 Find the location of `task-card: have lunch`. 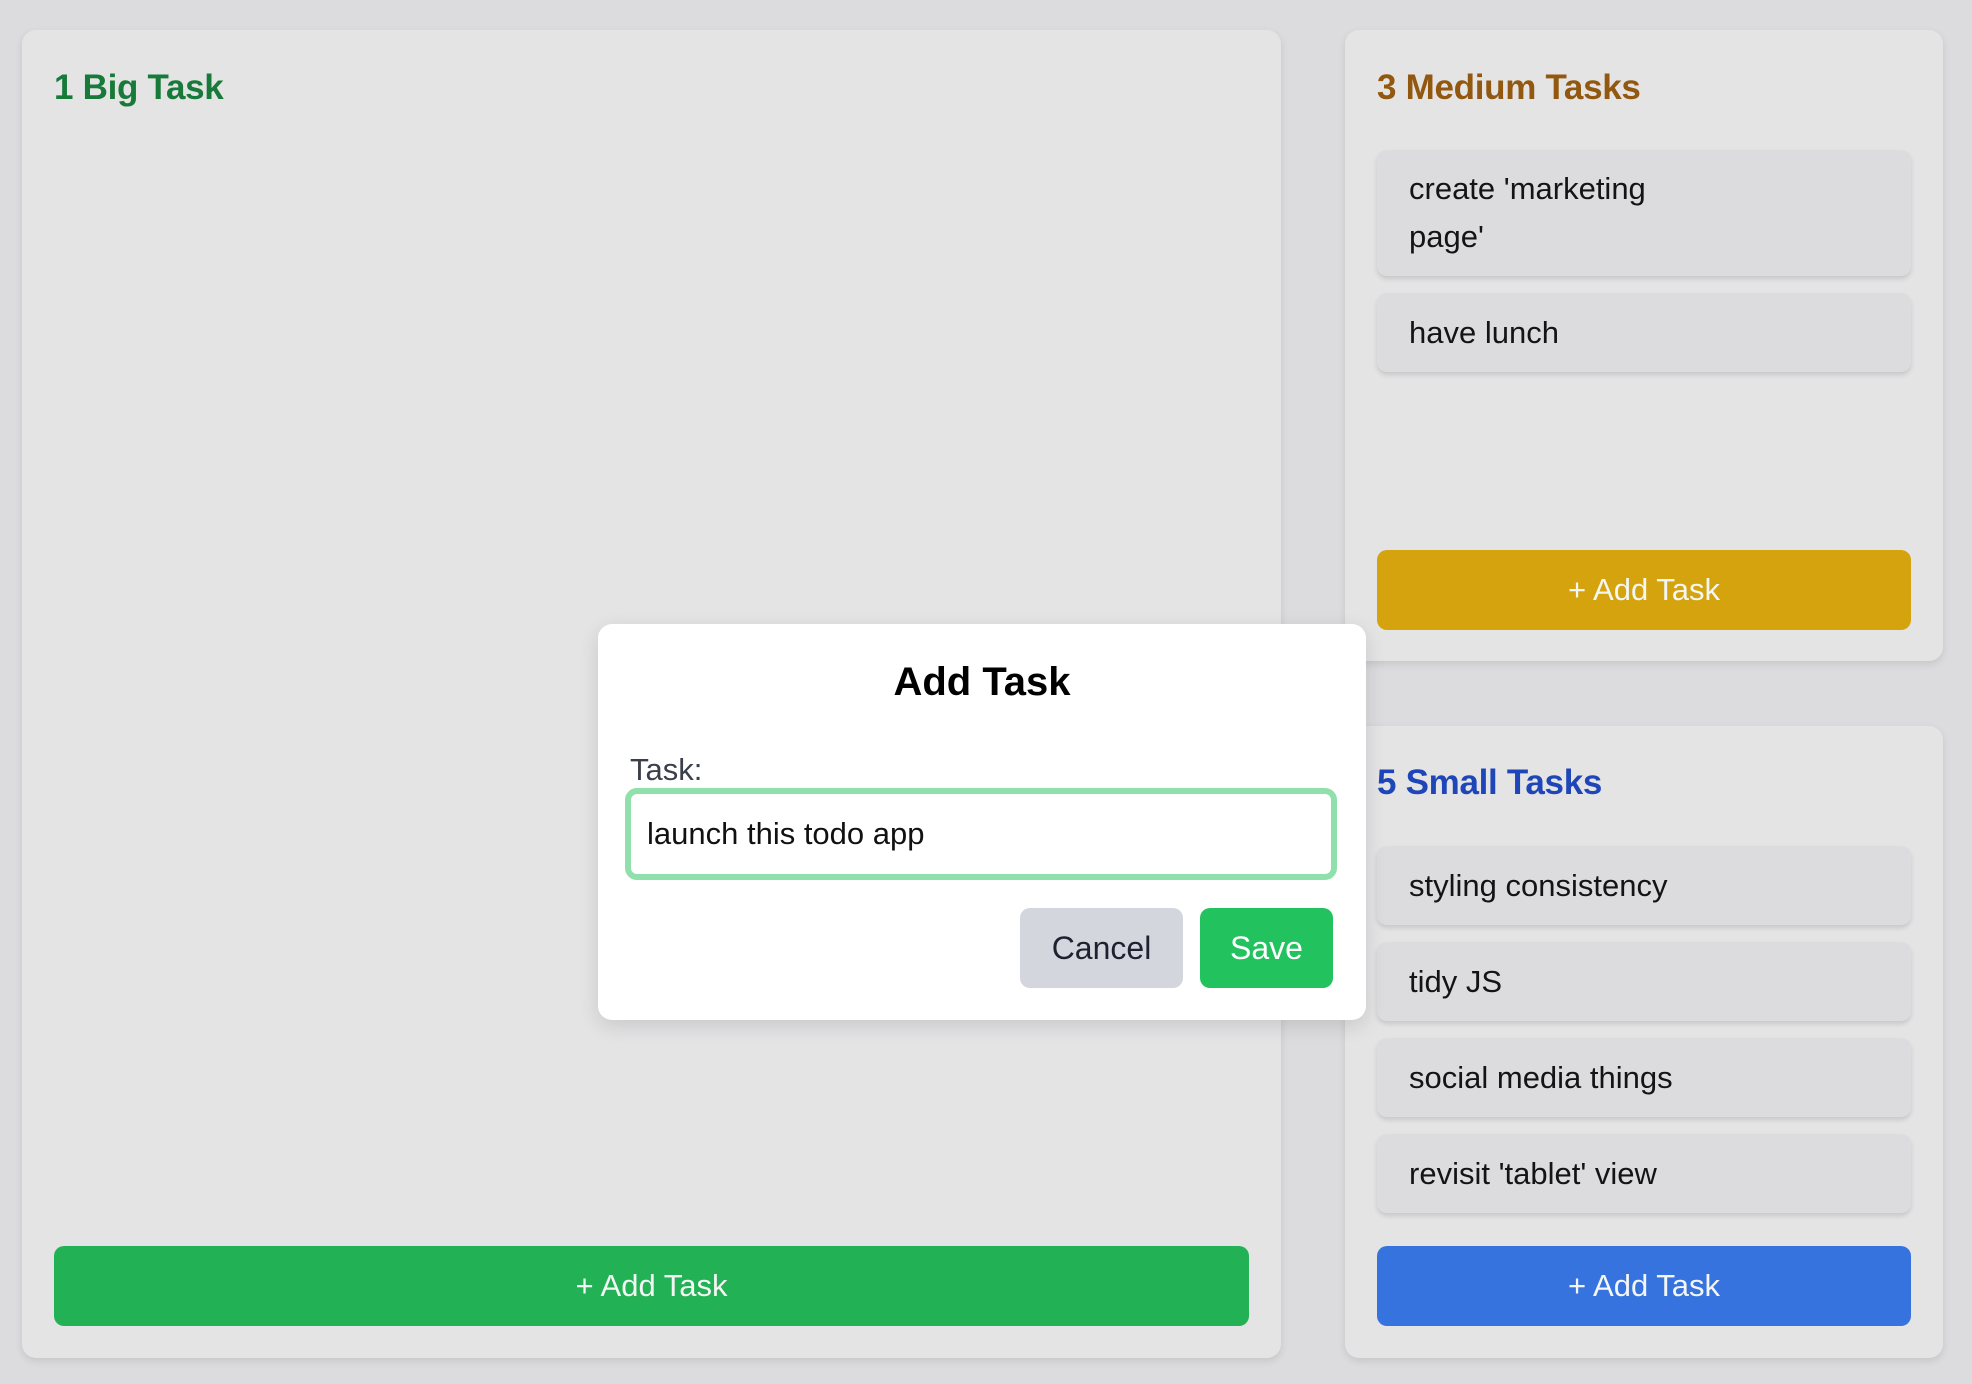

task-card: have lunch is located at coordinates (1644, 332).